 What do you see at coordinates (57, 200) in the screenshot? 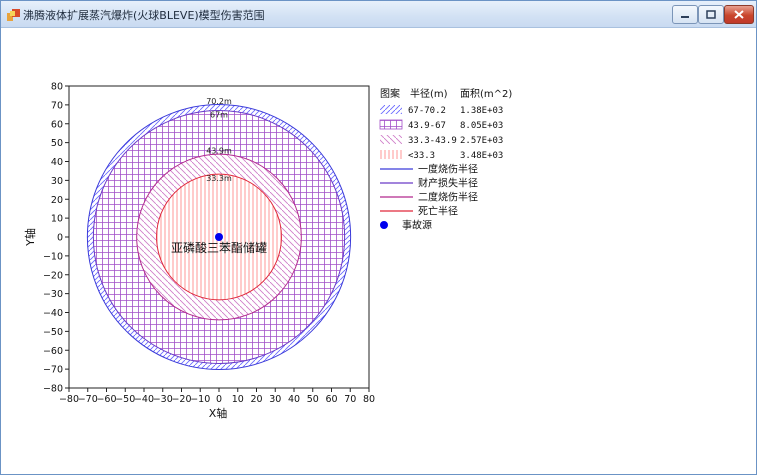
I see `y-tick-label: 20` at bounding box center [57, 200].